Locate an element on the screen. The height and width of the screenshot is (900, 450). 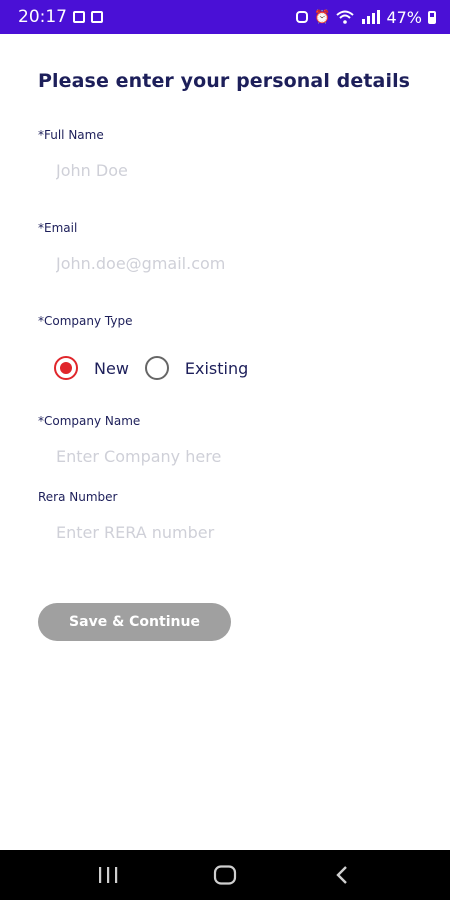
save-continue-button: Save & Continue is located at coordinates (134, 622).